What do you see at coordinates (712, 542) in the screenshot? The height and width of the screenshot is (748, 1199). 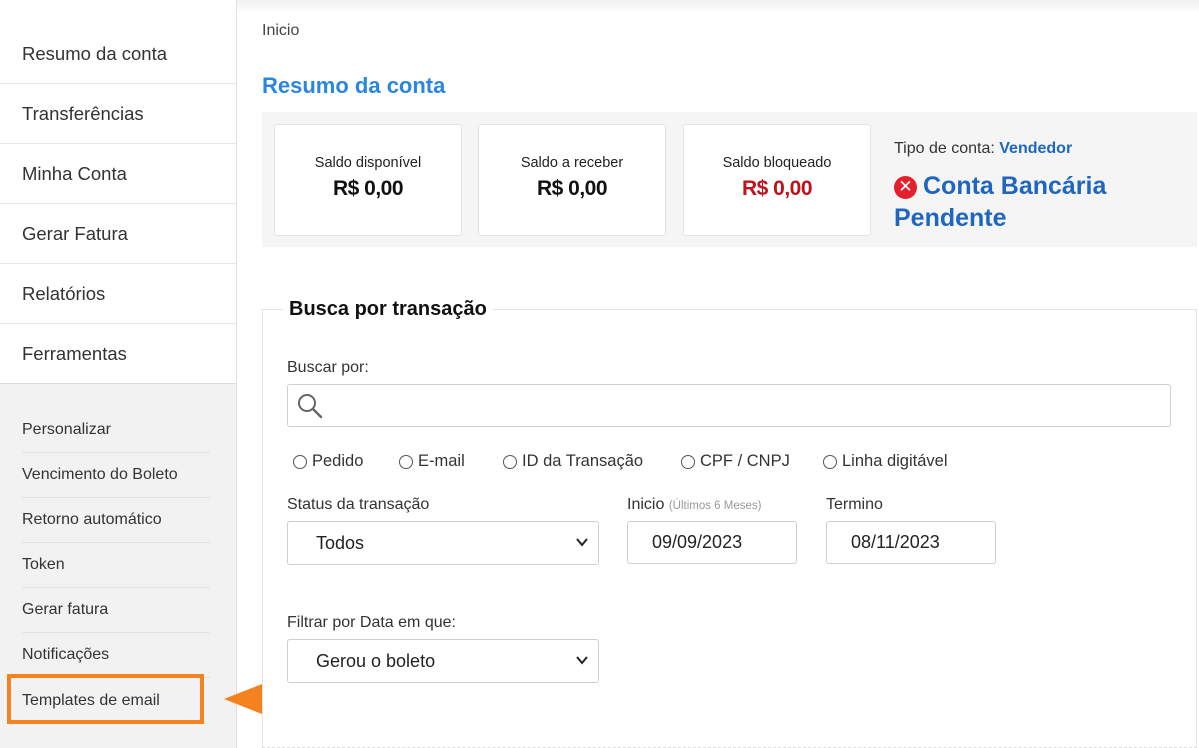 I see `start-date-input: 09/09/2023` at bounding box center [712, 542].